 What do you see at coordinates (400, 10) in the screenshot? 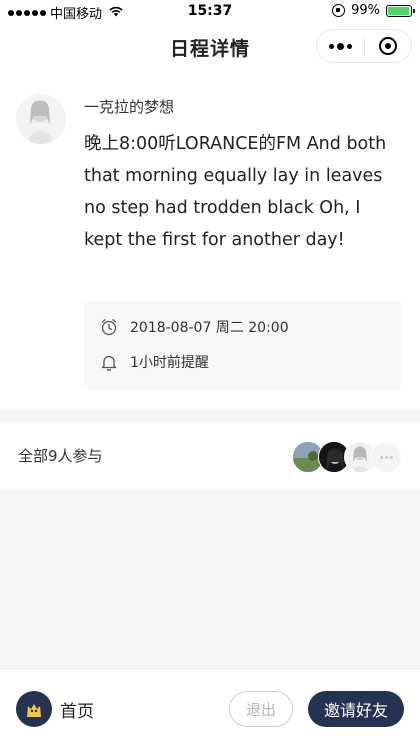
I see `battery-icon` at bounding box center [400, 10].